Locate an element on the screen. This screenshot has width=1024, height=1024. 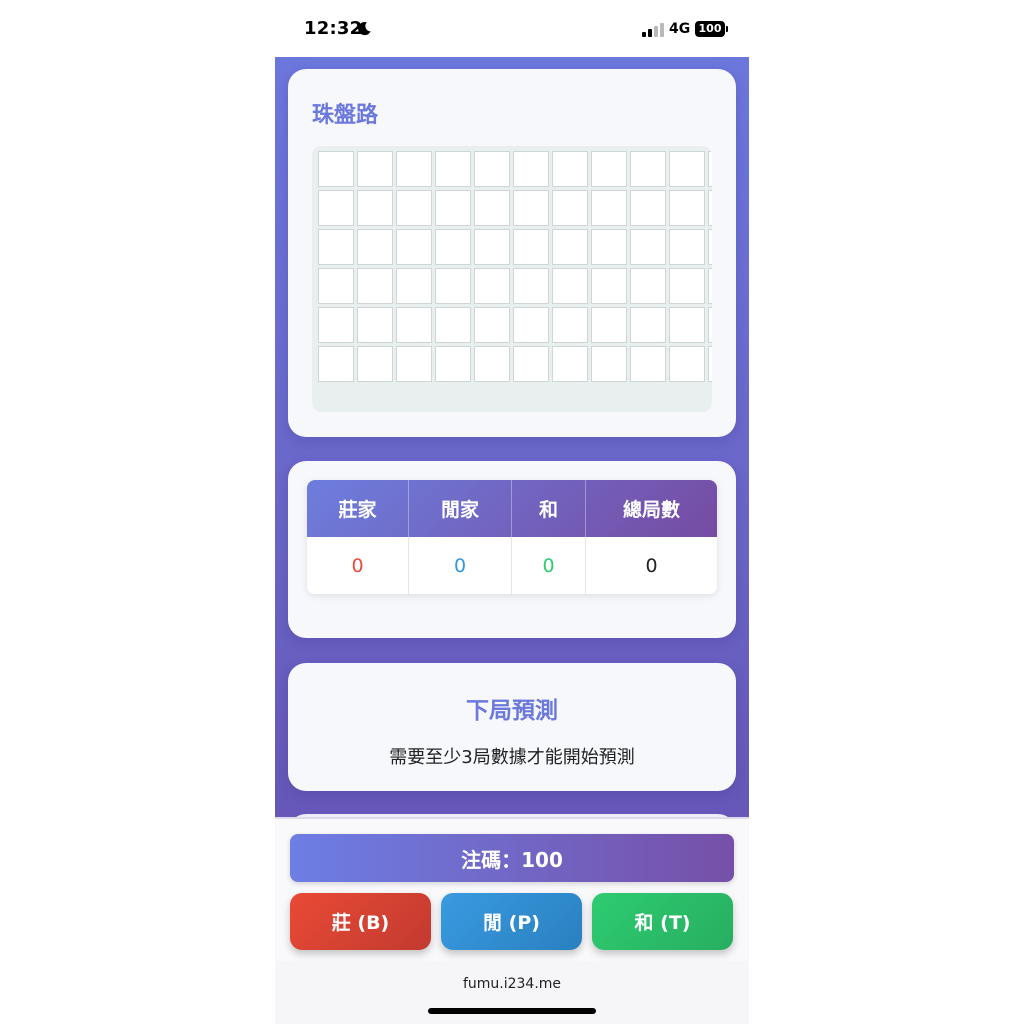
status-bar: 12:32 4G 100 is located at coordinates (512, 28).